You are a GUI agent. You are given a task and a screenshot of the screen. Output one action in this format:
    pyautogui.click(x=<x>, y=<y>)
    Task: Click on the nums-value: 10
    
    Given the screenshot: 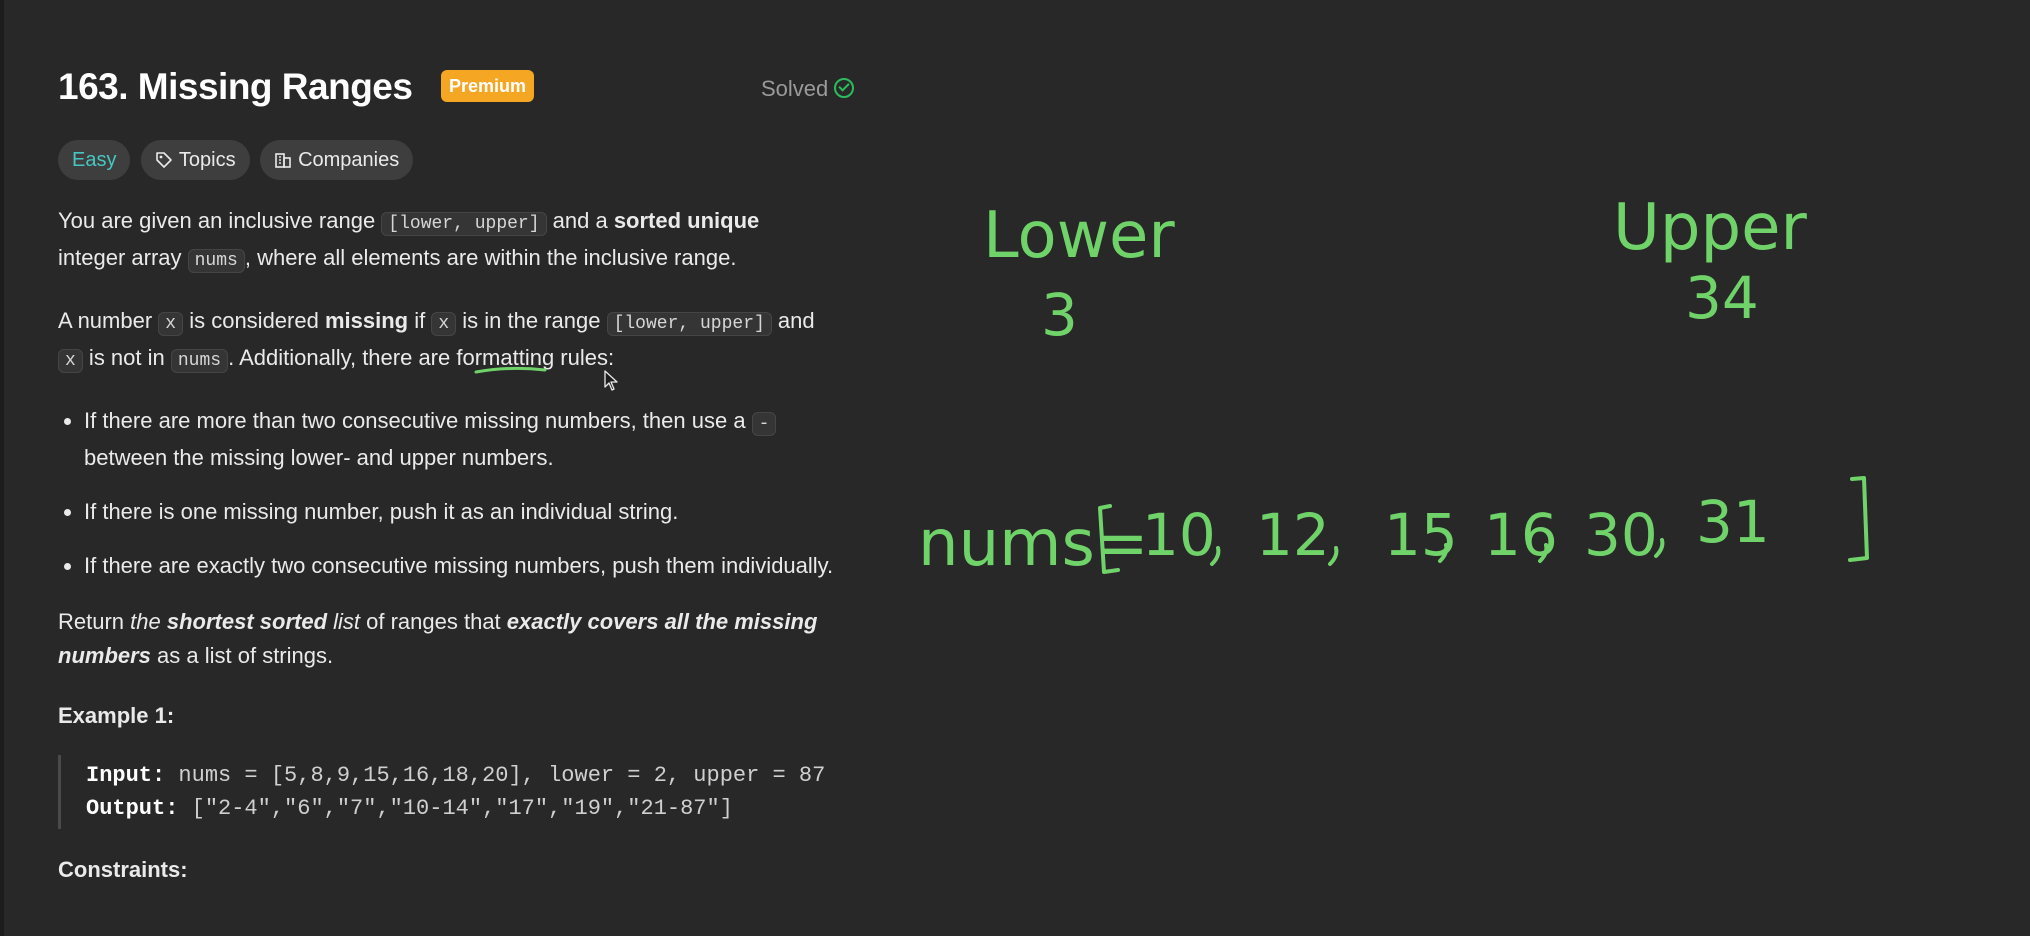 What is the action you would take?
    pyautogui.click(x=1179, y=535)
    